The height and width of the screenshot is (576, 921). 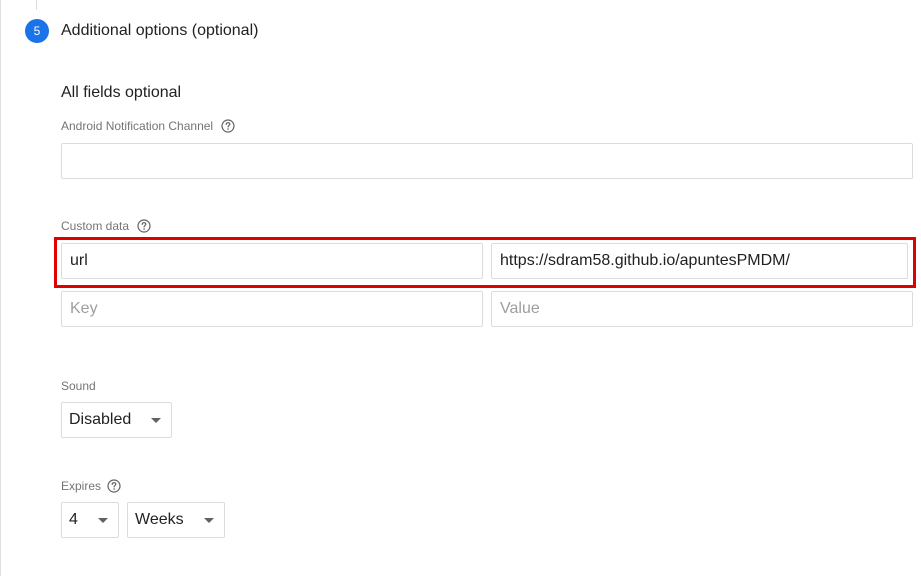 What do you see at coordinates (37, 31) in the screenshot?
I see `step-number-badge: 5` at bounding box center [37, 31].